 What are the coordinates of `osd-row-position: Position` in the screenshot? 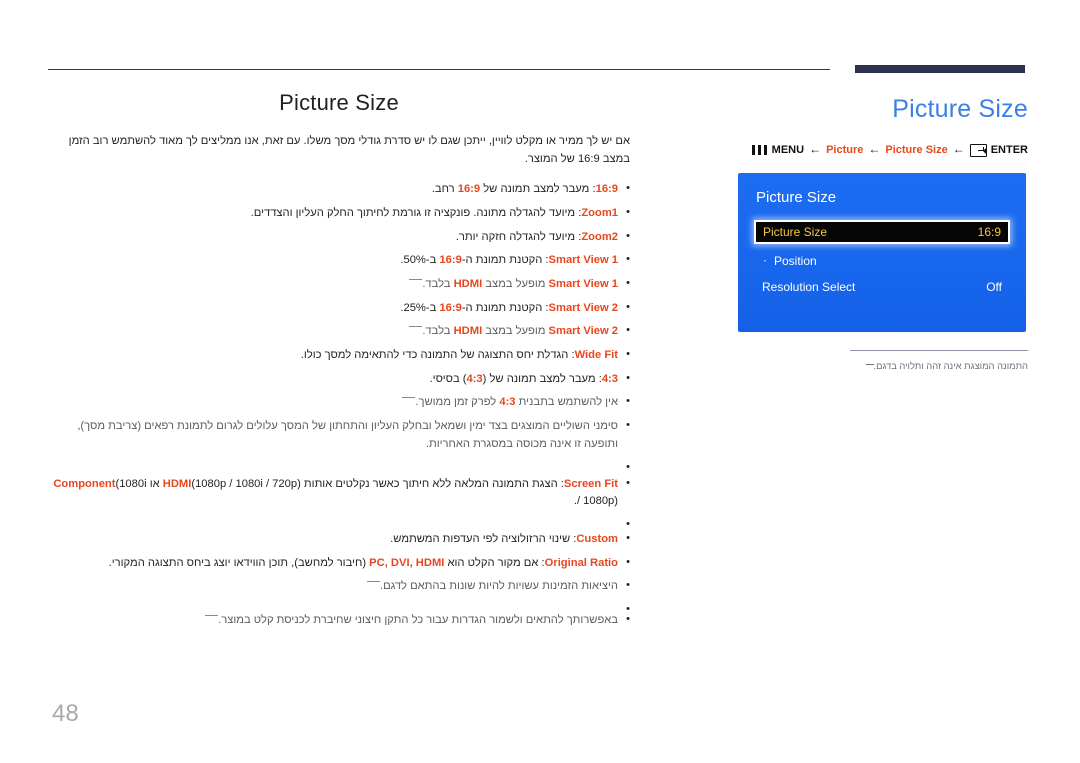 It's located at (882, 261).